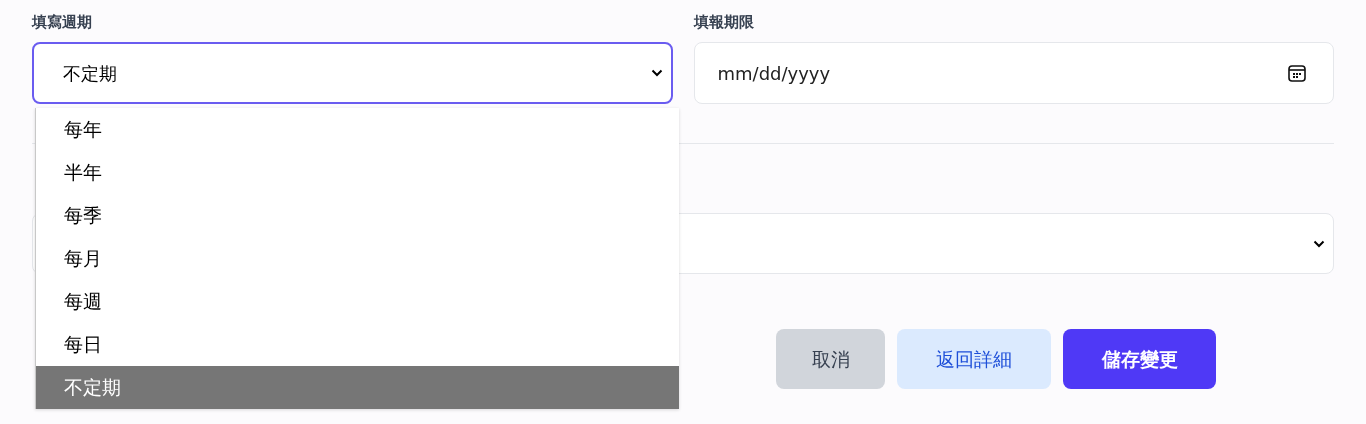 This screenshot has height=424, width=1366. Describe the element at coordinates (357, 129) in the screenshot. I see `dropdown-option: 每年` at that location.